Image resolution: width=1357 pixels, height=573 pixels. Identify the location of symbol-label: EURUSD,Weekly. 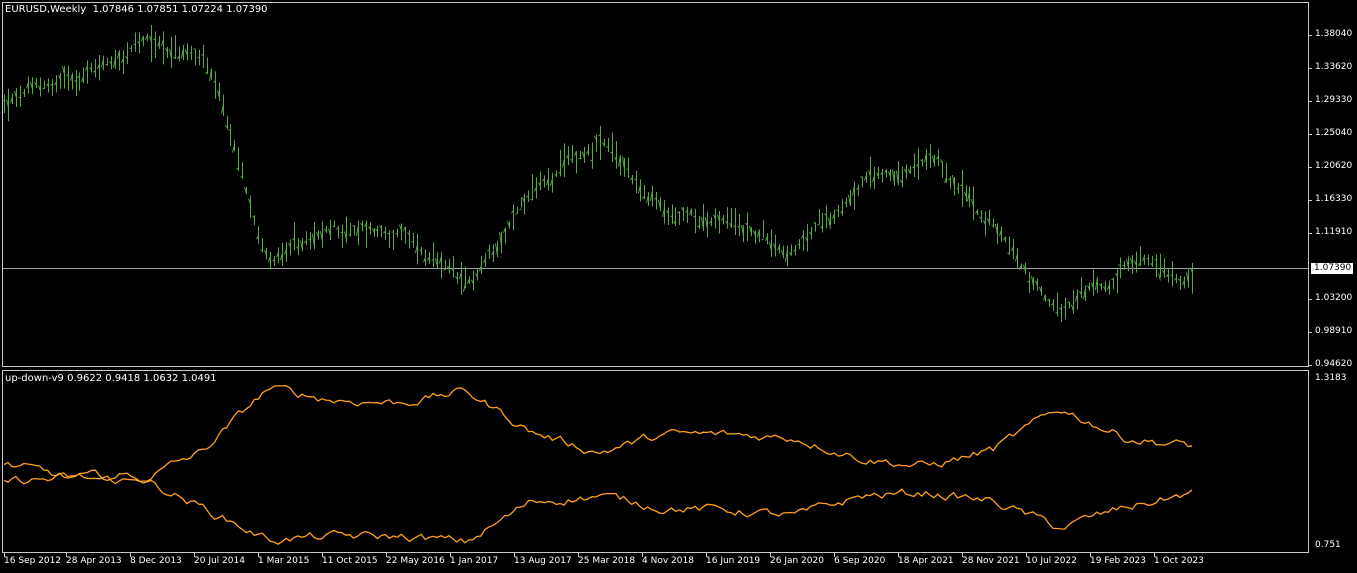
(46, 9).